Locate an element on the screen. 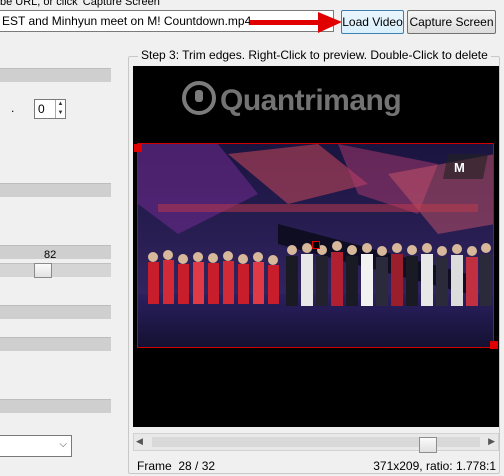  spin-arrows-icon: ▲ ▼ is located at coordinates (60, 109).